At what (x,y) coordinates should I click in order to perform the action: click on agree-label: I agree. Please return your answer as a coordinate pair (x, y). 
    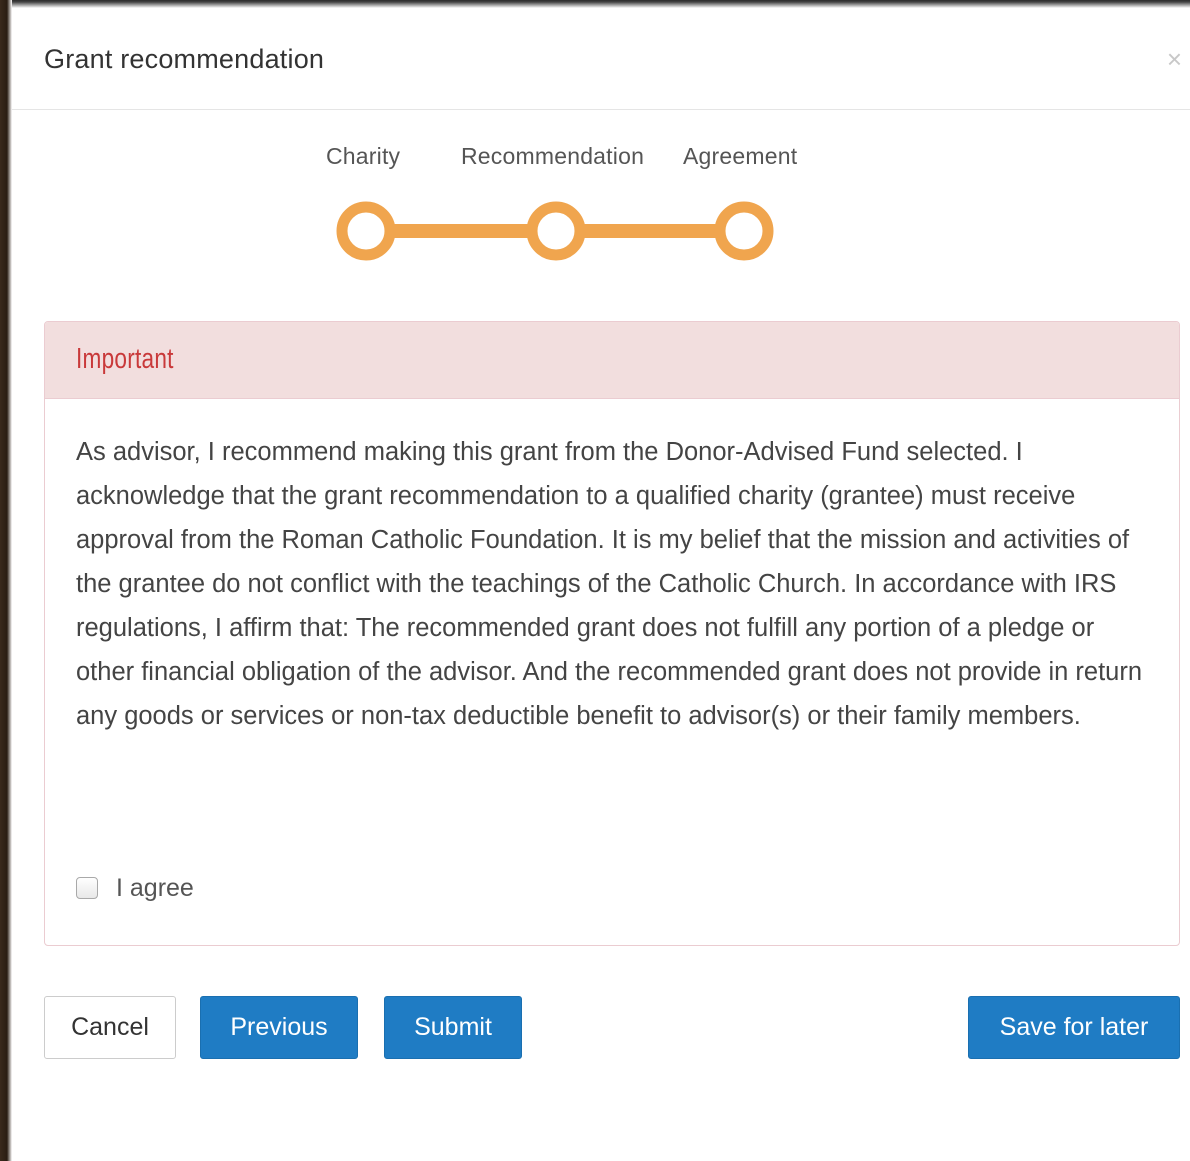
    Looking at the image, I should click on (155, 888).